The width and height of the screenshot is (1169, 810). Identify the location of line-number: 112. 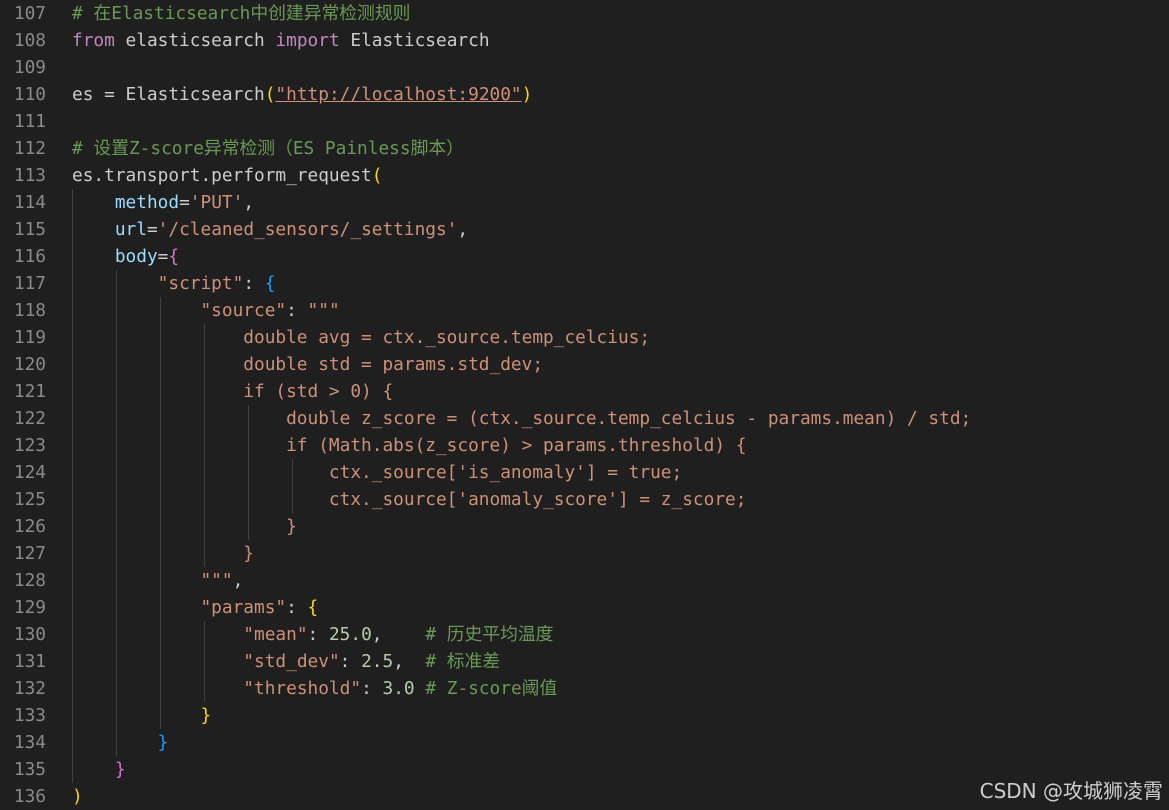
(29, 148).